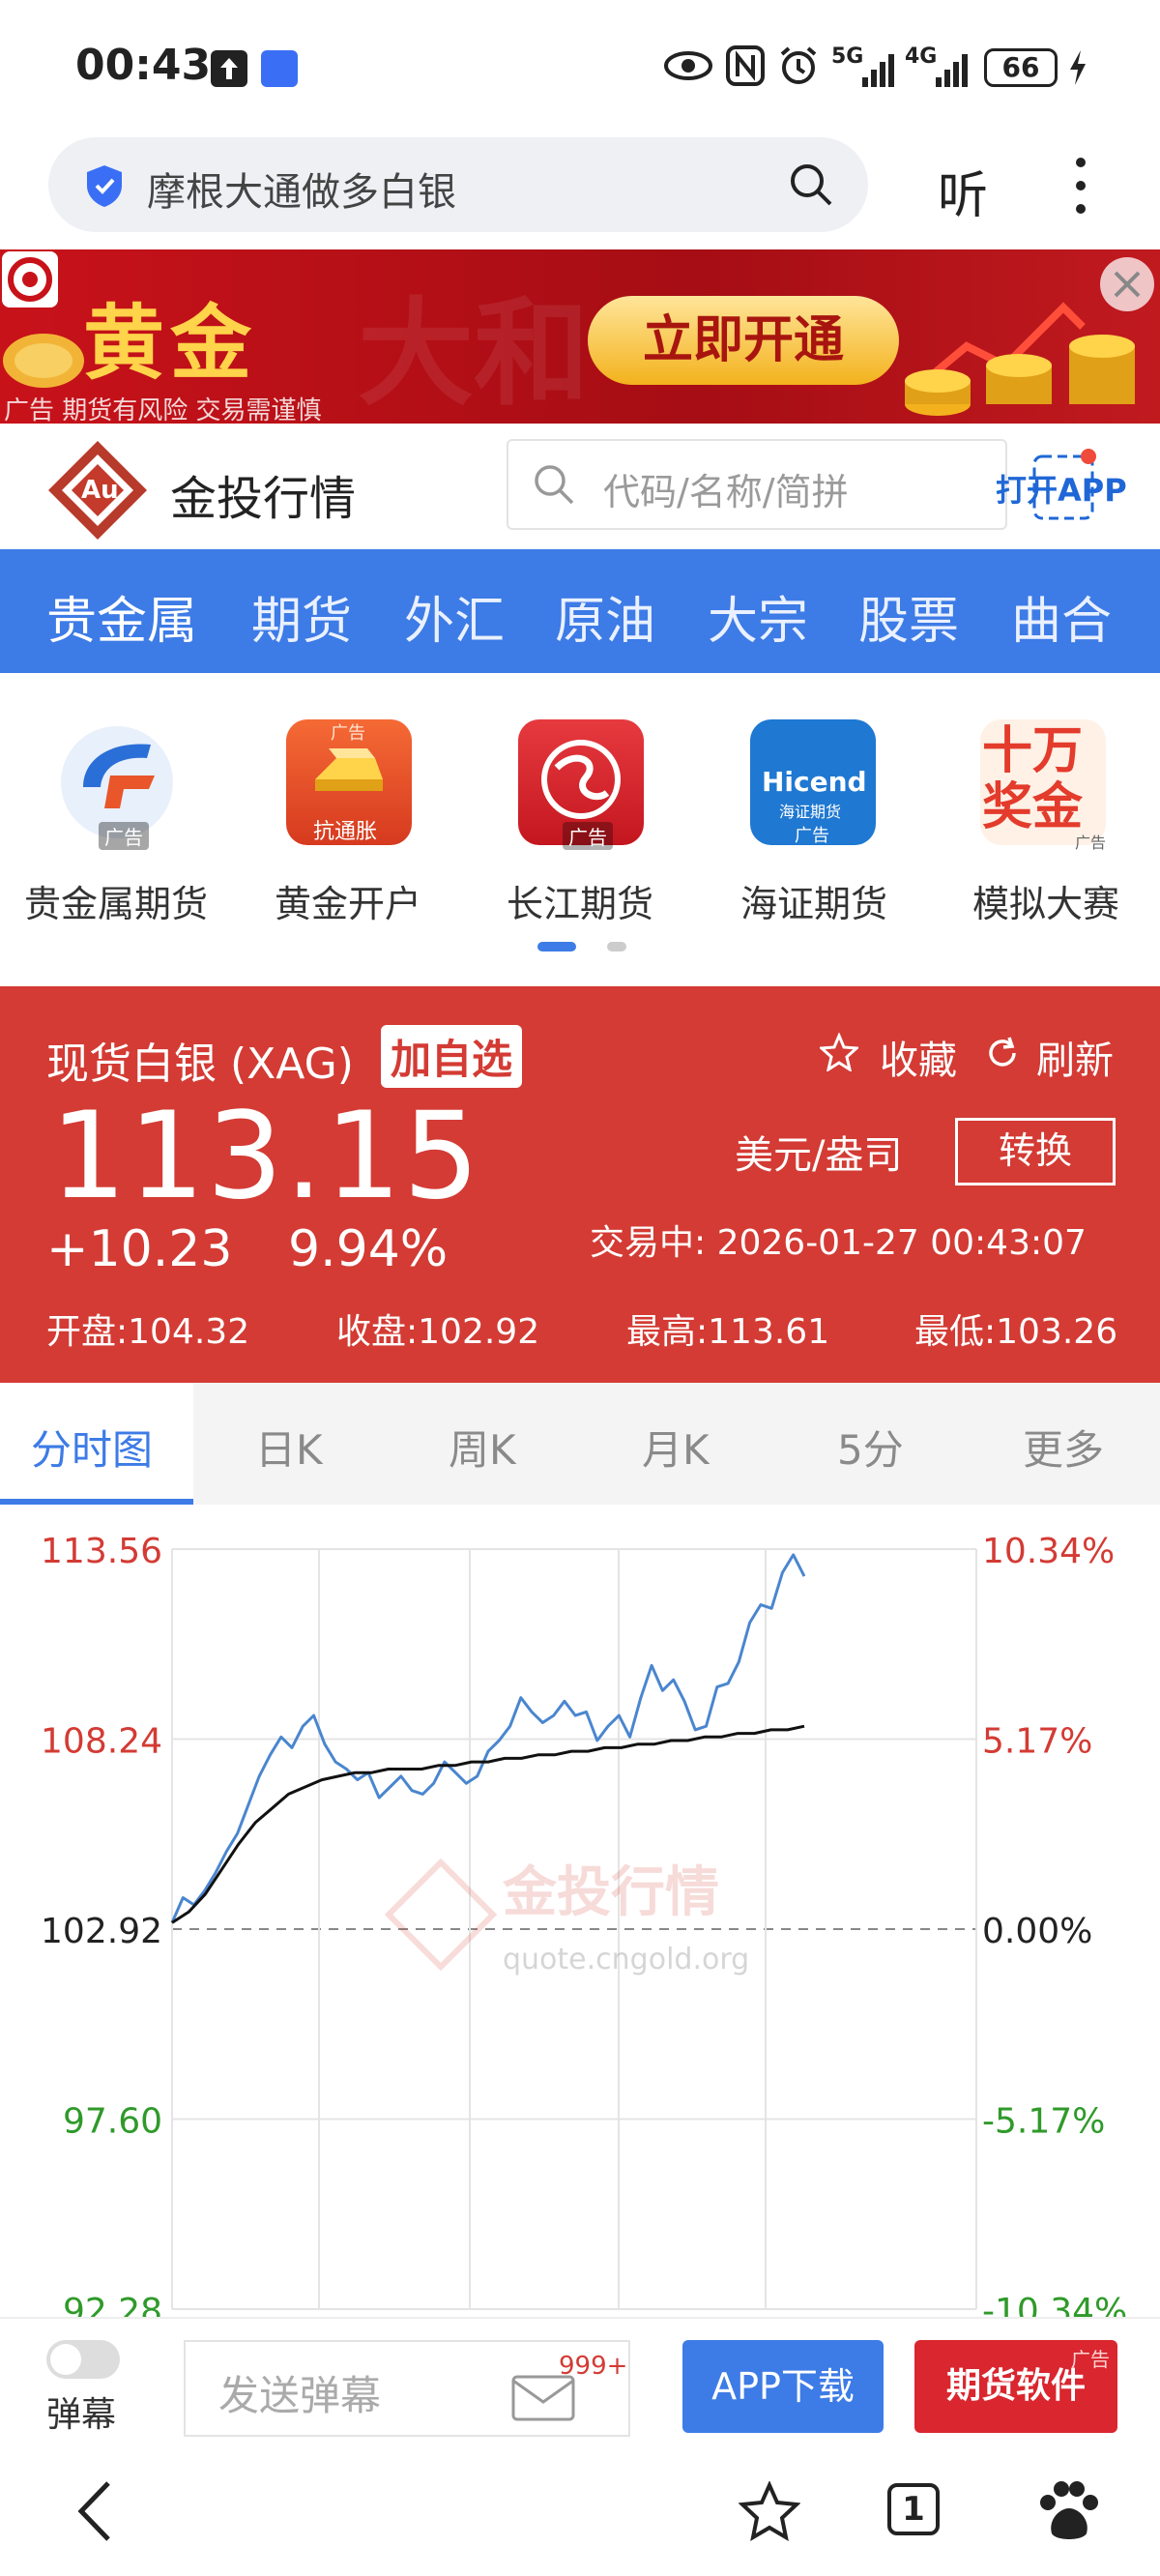 The image size is (1160, 2576). I want to click on chart-watermark-url: quote.cngold.org, so click(626, 1959).